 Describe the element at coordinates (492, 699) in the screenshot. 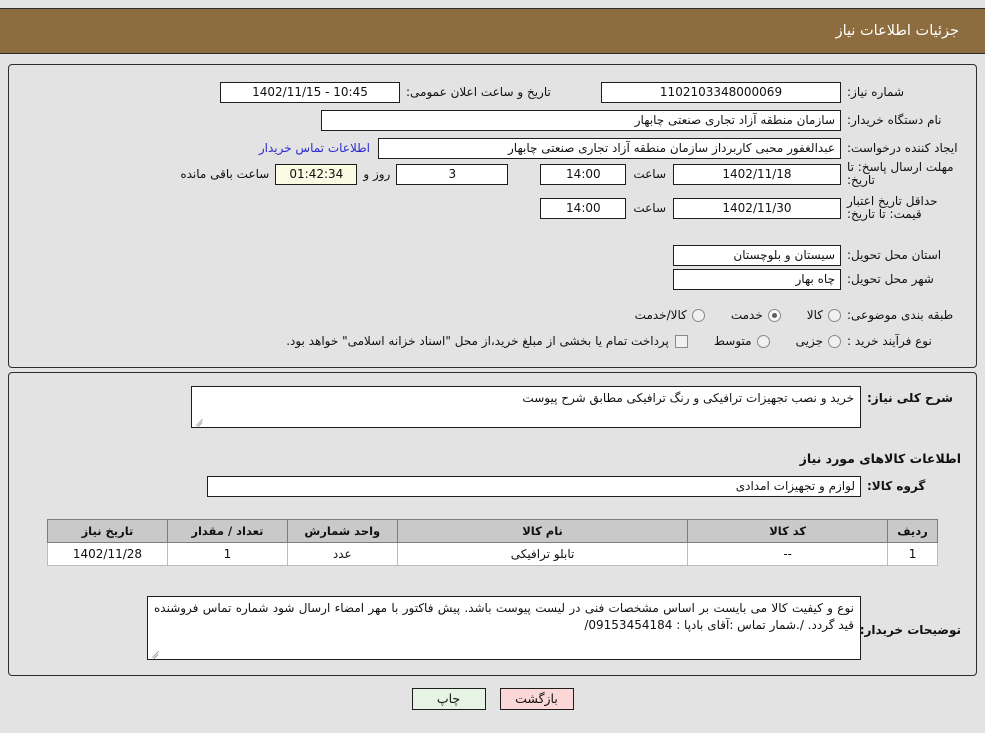

I see `action-button-bar: بازگشت چاپ` at that location.